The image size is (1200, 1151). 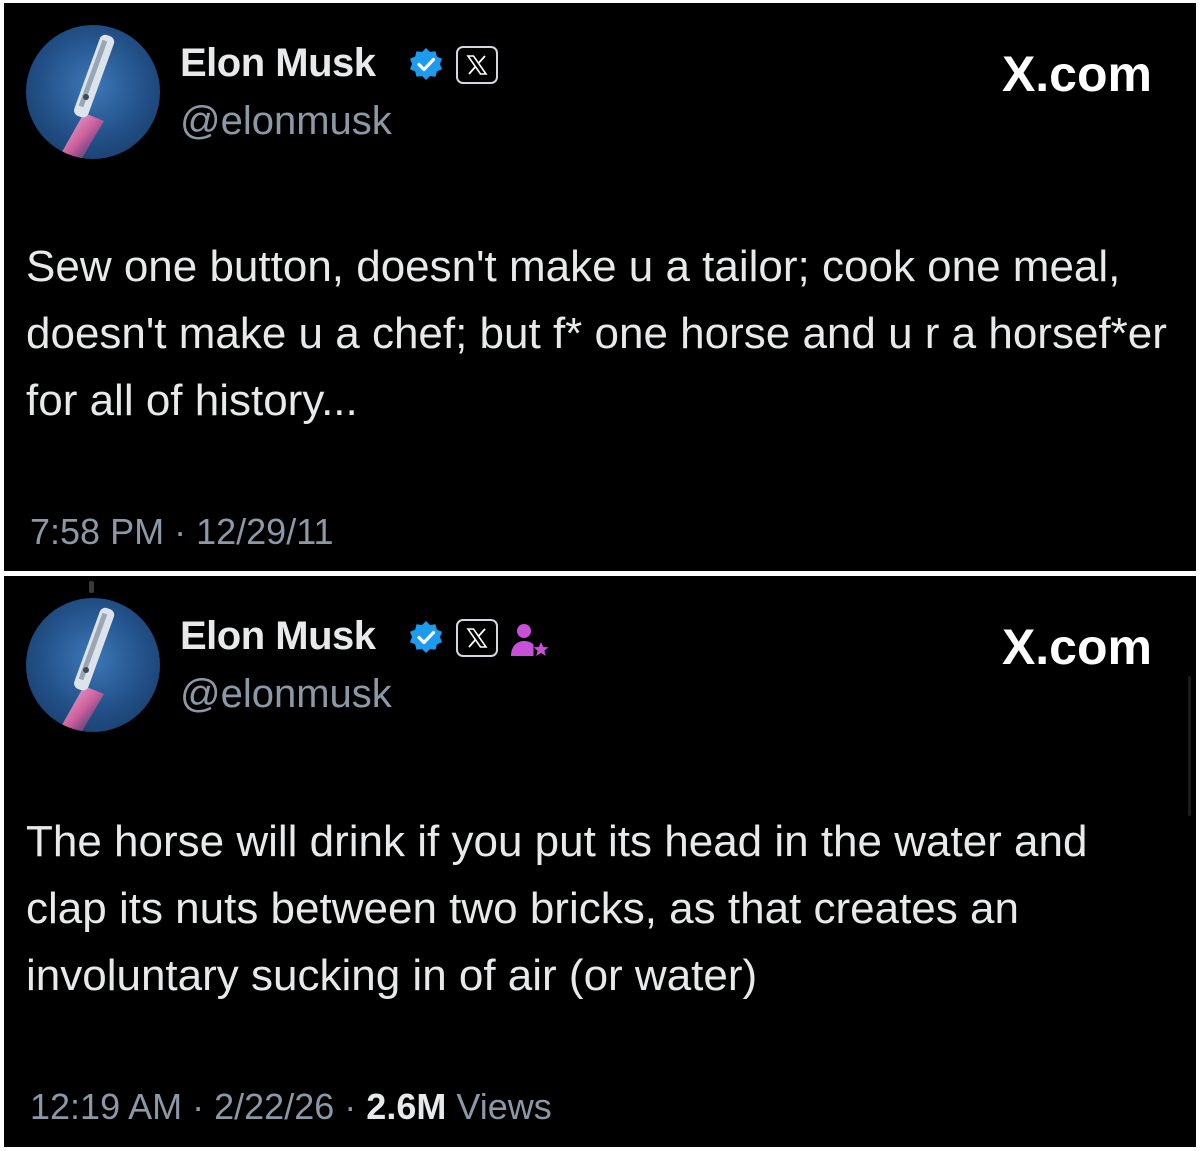 I want to click on tweet-meta: 12:19 AM · 2/22/26 · 2.6M Views, so click(x=291, y=1107).